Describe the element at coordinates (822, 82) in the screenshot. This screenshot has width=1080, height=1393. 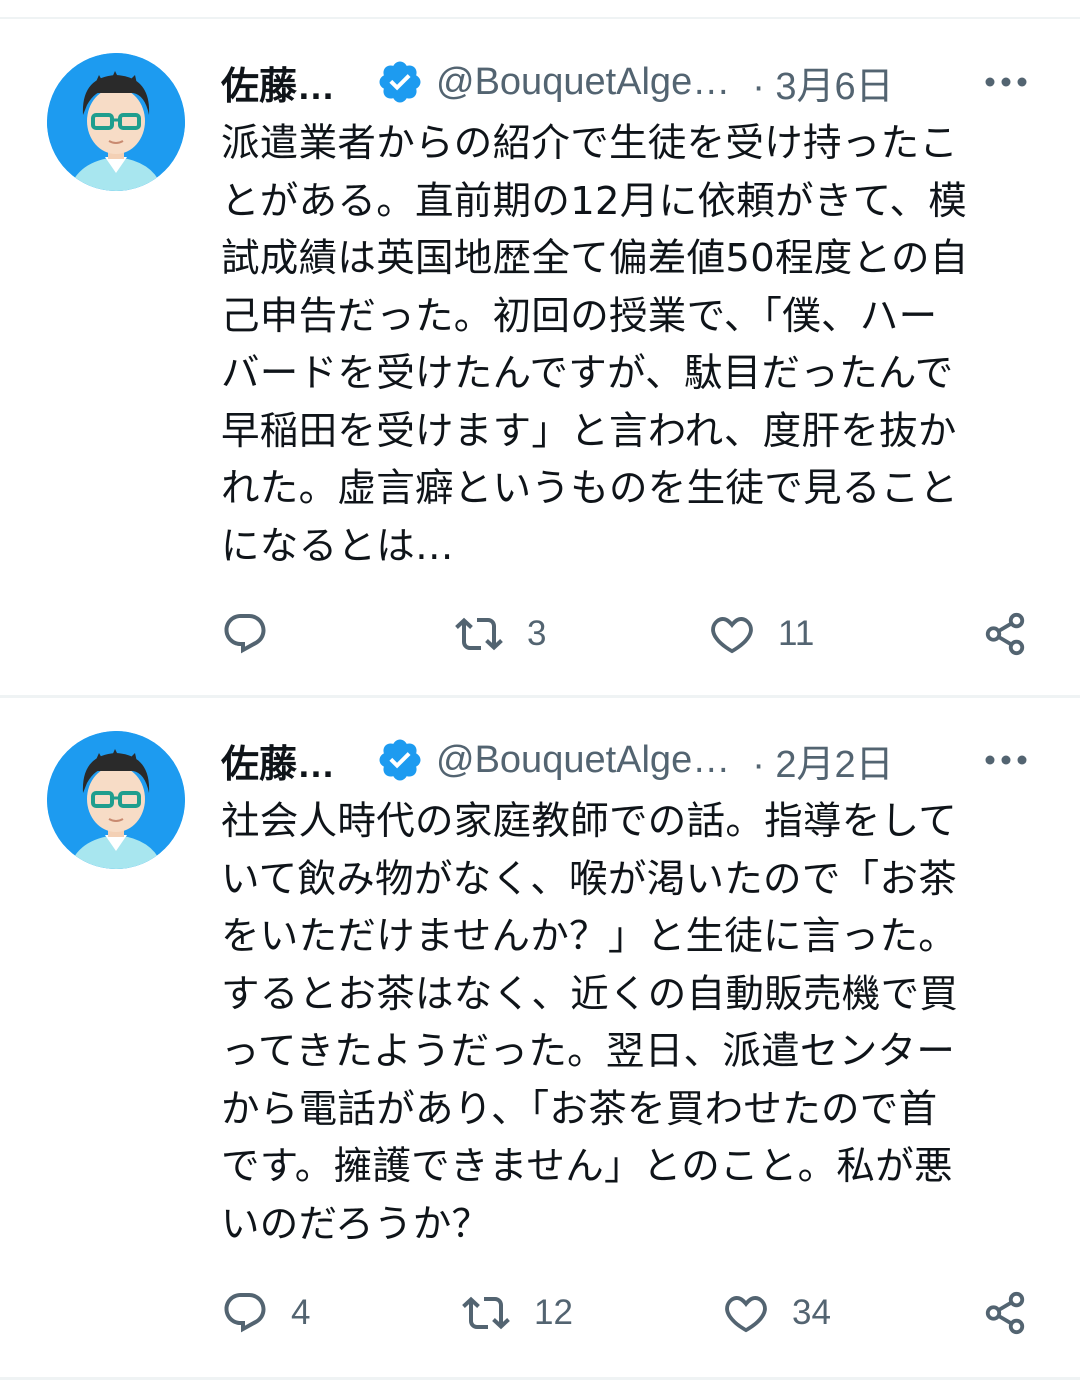
I see `tweet-date: · 3月6日` at that location.